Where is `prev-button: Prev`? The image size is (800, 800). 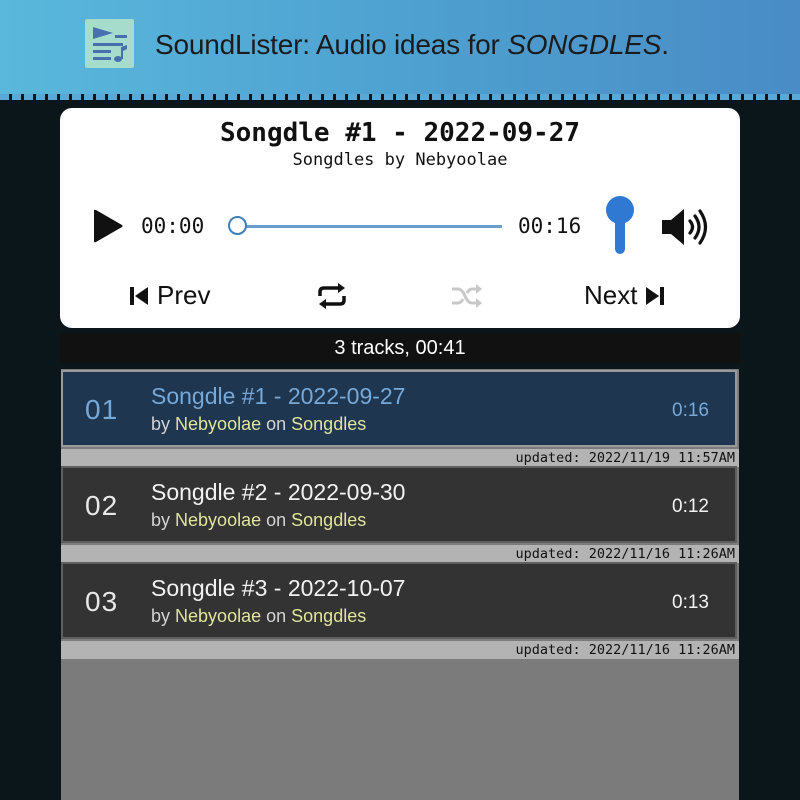 prev-button: Prev is located at coordinates (169, 295).